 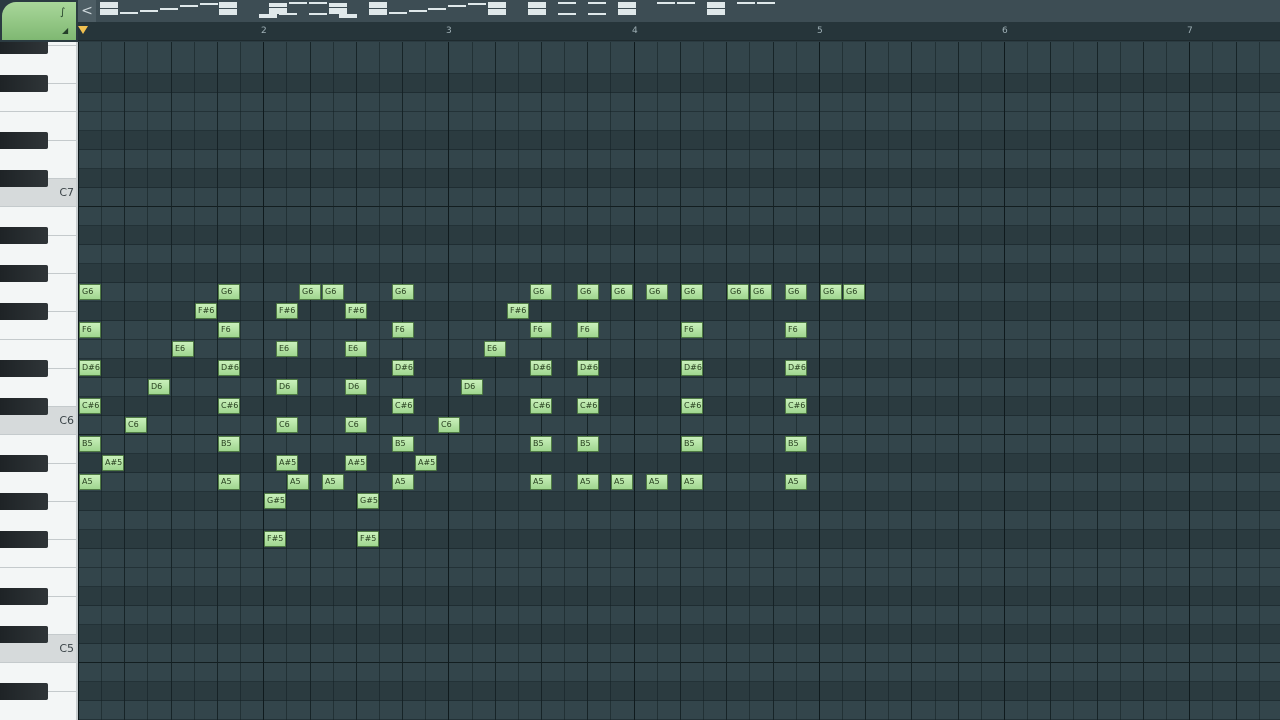 What do you see at coordinates (83, 30) in the screenshot?
I see `playhead-marker` at bounding box center [83, 30].